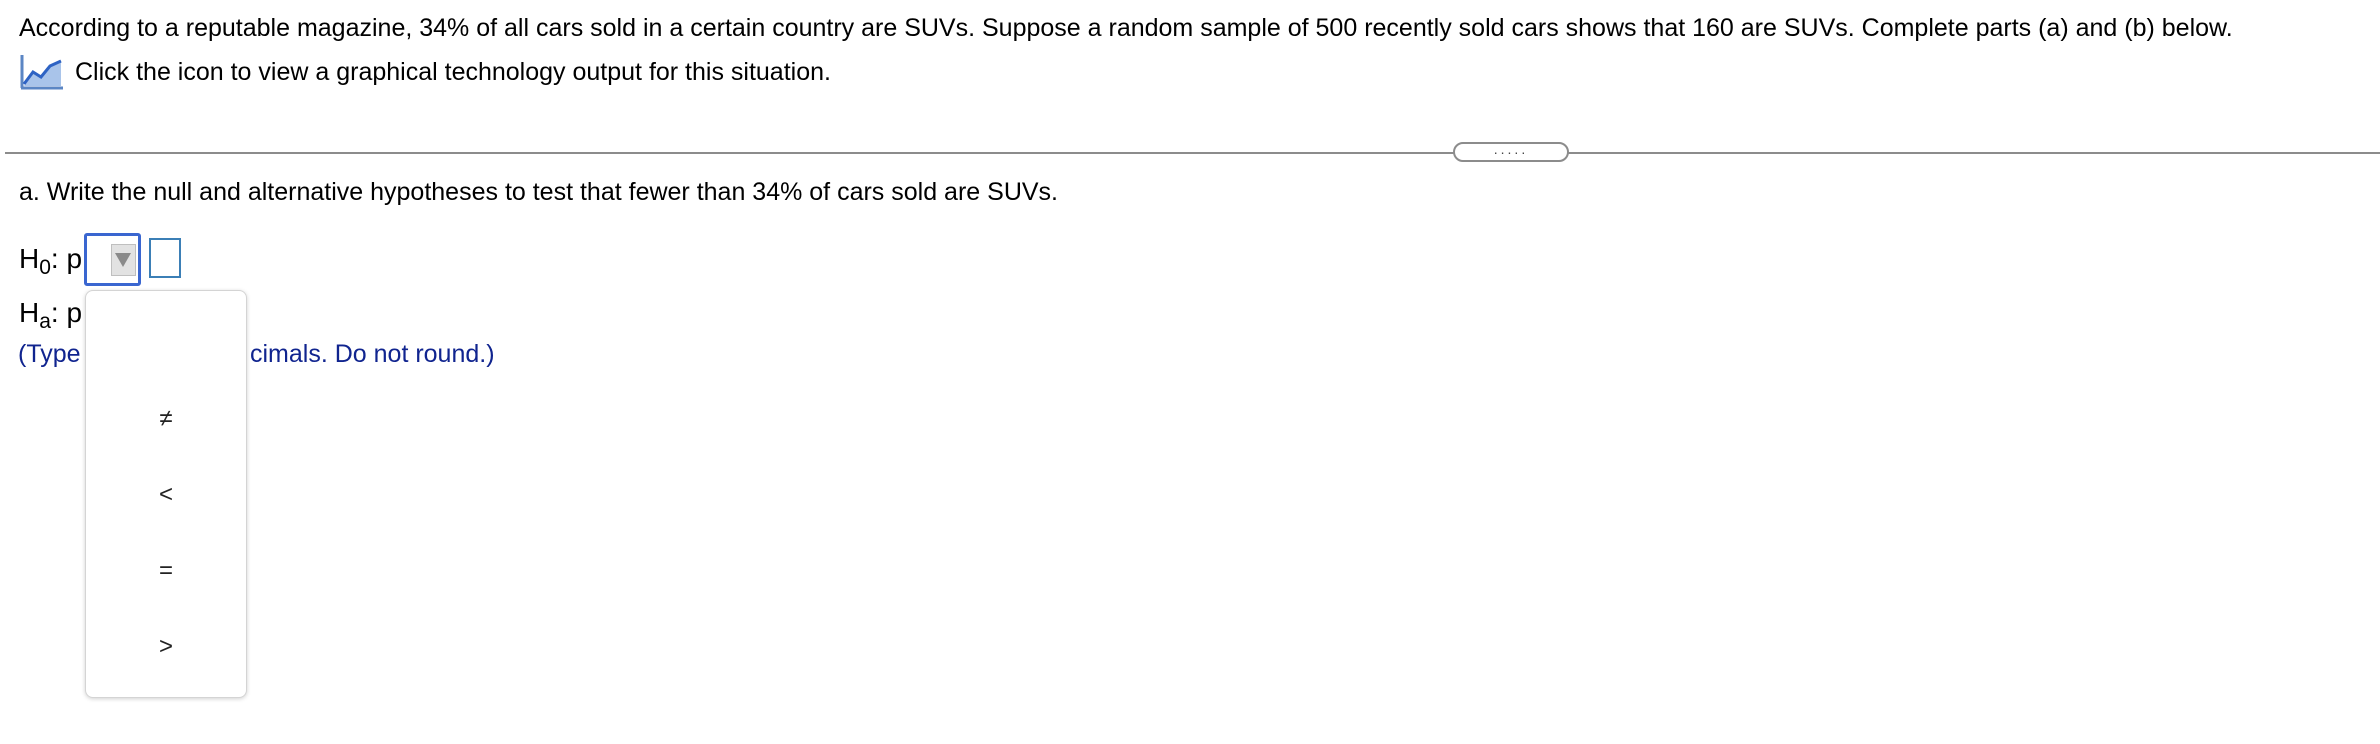 The image size is (2380, 744). What do you see at coordinates (166, 647) in the screenshot?
I see `option-greater-than: >` at bounding box center [166, 647].